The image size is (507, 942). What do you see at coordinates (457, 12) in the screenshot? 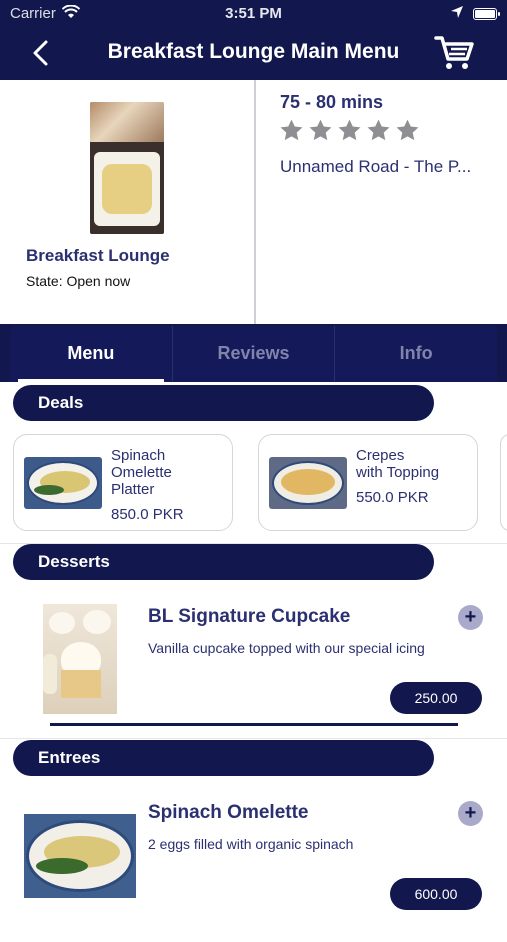
I see `location-arrow-icon` at bounding box center [457, 12].